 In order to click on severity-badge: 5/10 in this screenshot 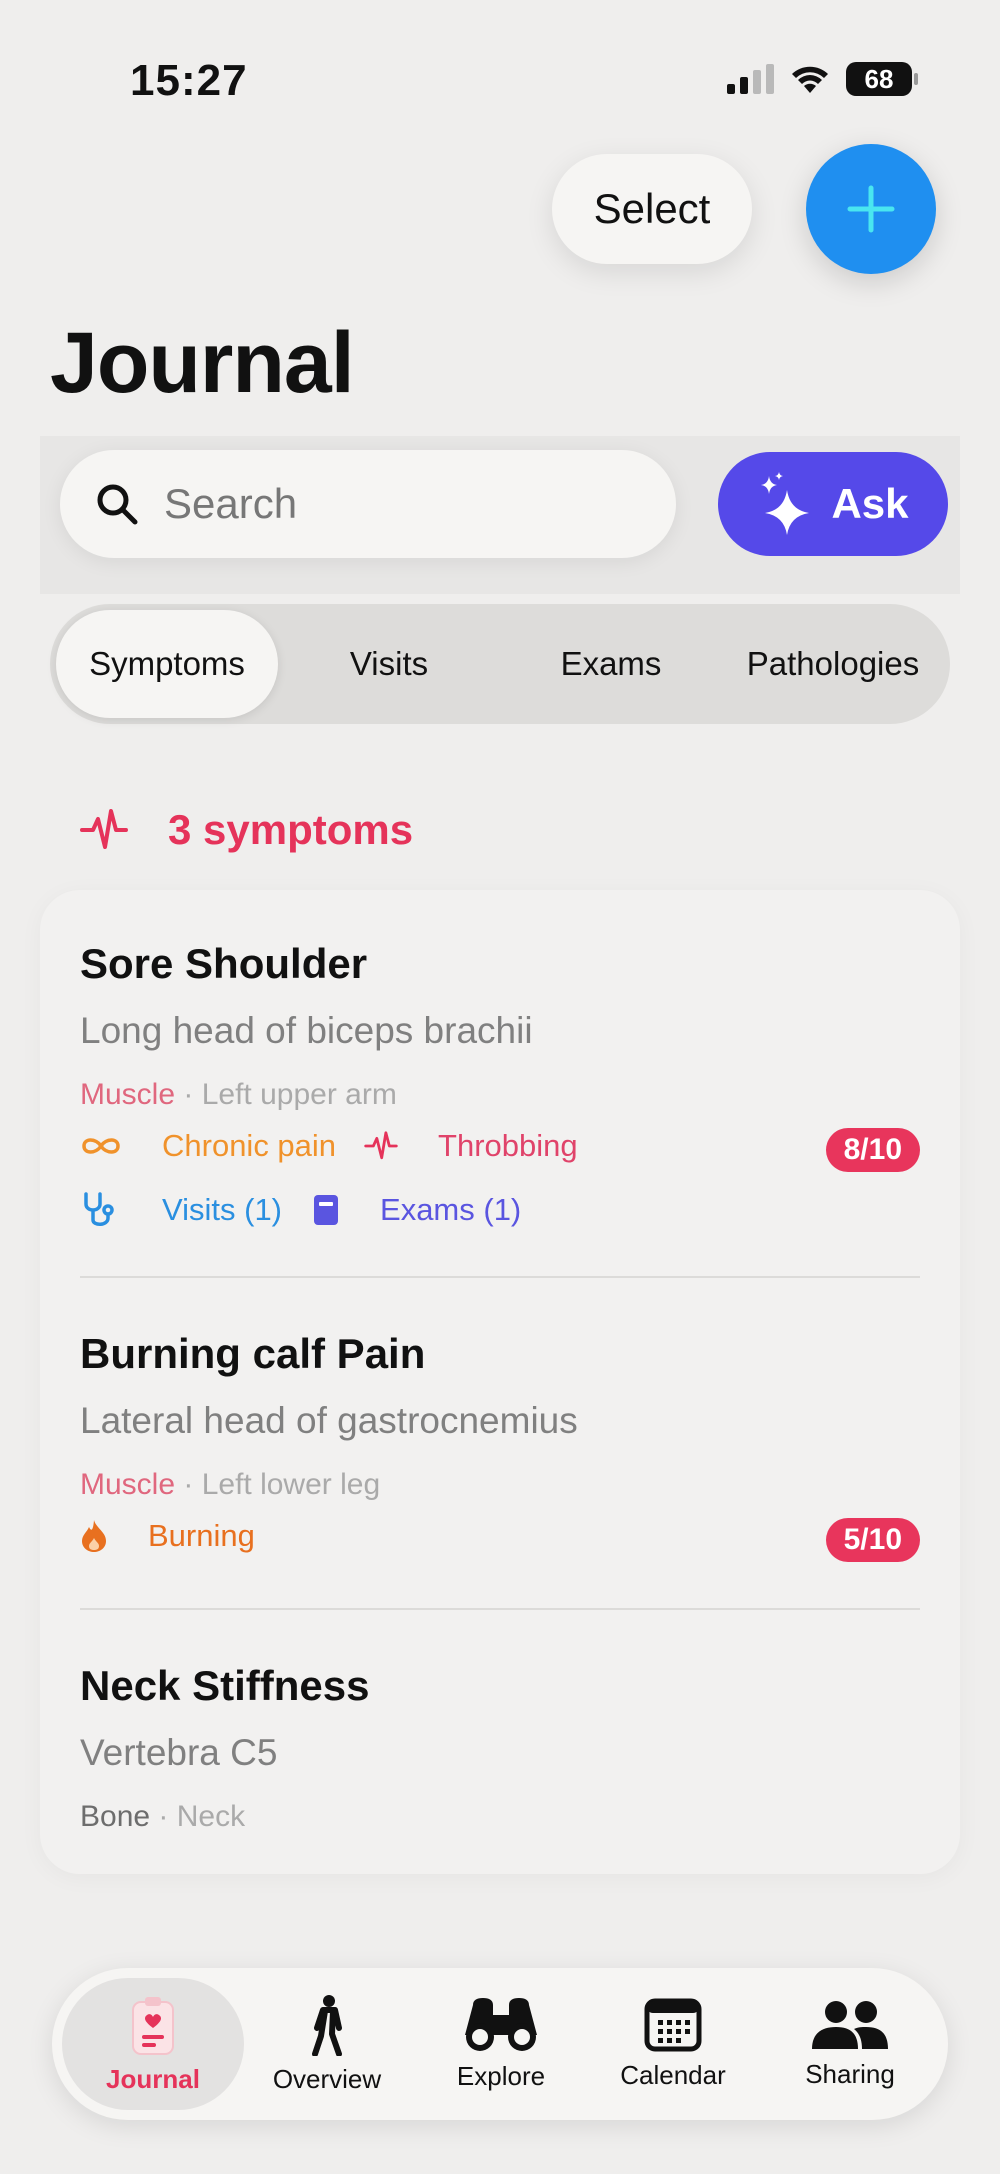, I will do `click(872, 1540)`.